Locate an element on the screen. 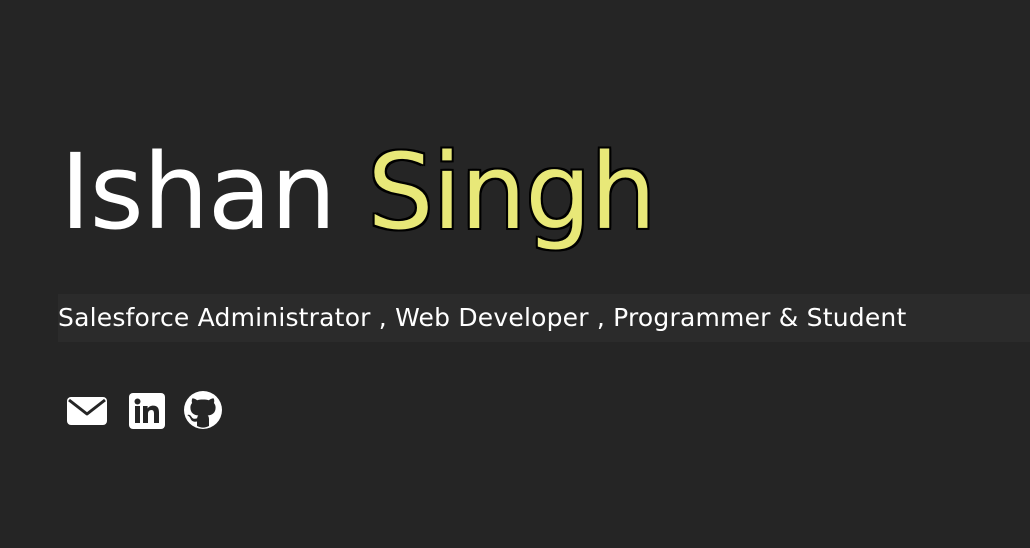 The width and height of the screenshot is (1030, 548). linkedin-link is located at coordinates (145, 410).